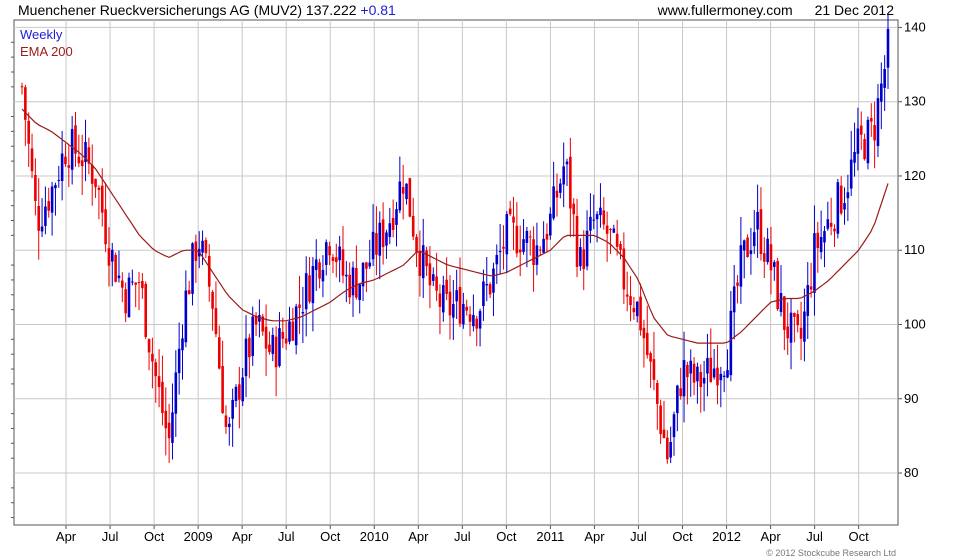 The height and width of the screenshot is (560, 980). What do you see at coordinates (915, 323) in the screenshot?
I see `y-tick-label: 100` at bounding box center [915, 323].